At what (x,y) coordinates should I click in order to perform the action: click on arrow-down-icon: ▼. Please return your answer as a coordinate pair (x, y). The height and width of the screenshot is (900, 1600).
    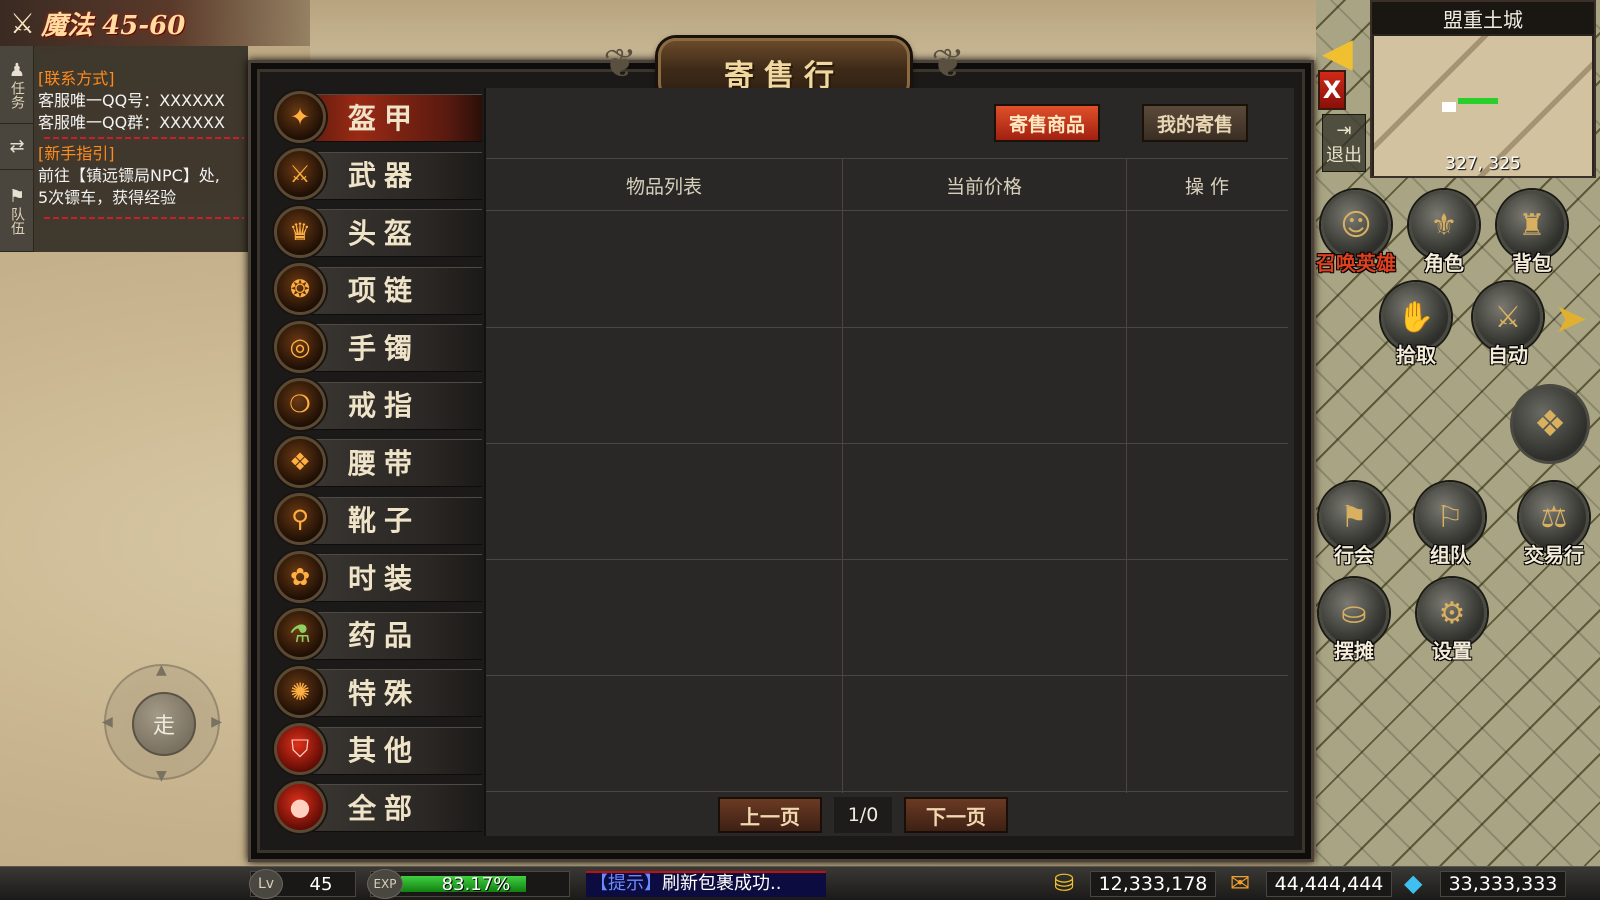
    Looking at the image, I should click on (161, 776).